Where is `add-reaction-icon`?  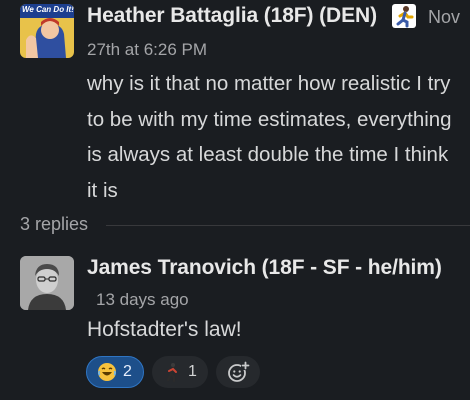
add-reaction-icon is located at coordinates (239, 371).